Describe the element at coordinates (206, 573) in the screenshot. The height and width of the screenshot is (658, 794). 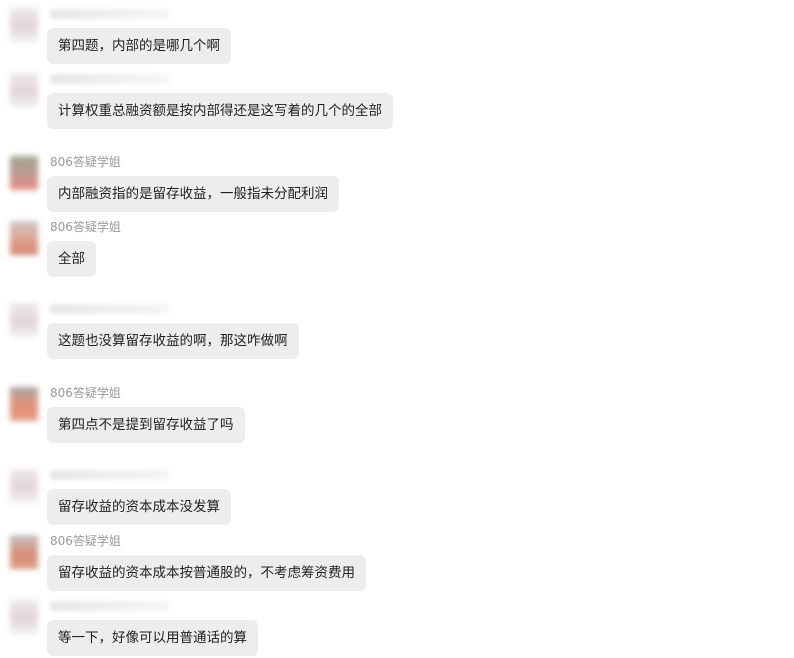
I see `message-bubble: 留存收益的资本成本按普通股的，不考虑筹资费用` at that location.